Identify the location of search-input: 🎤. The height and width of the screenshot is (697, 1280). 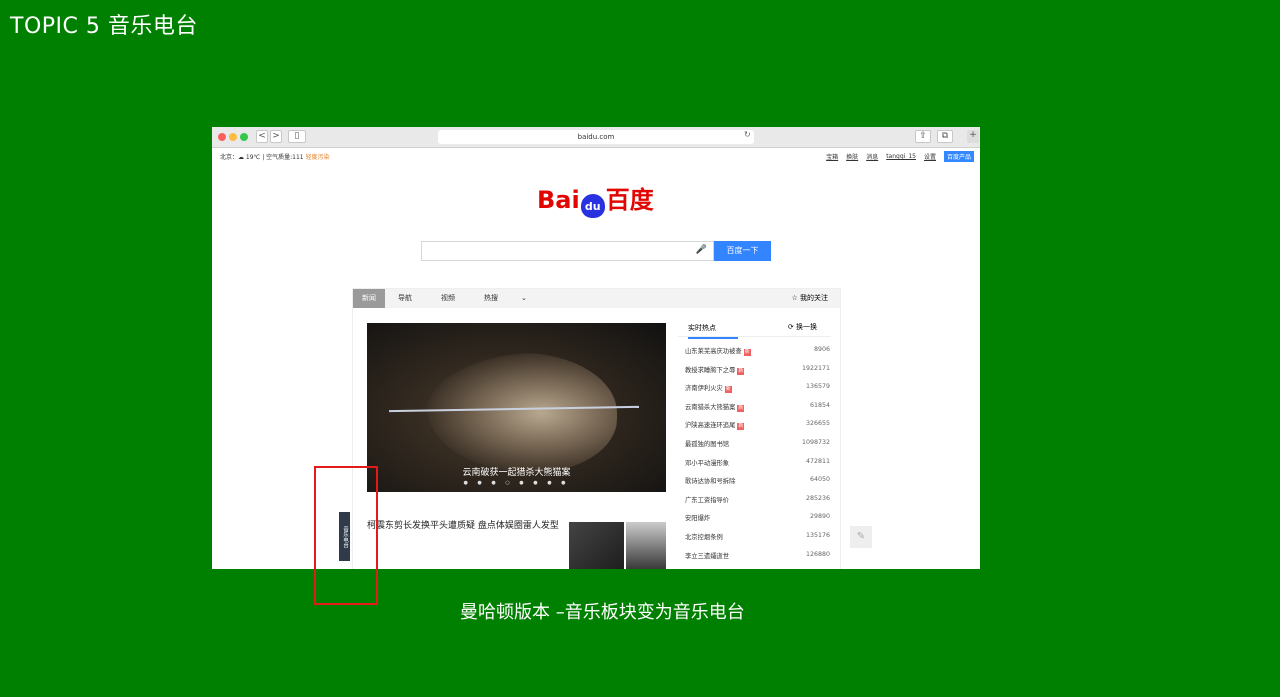
(567, 251).